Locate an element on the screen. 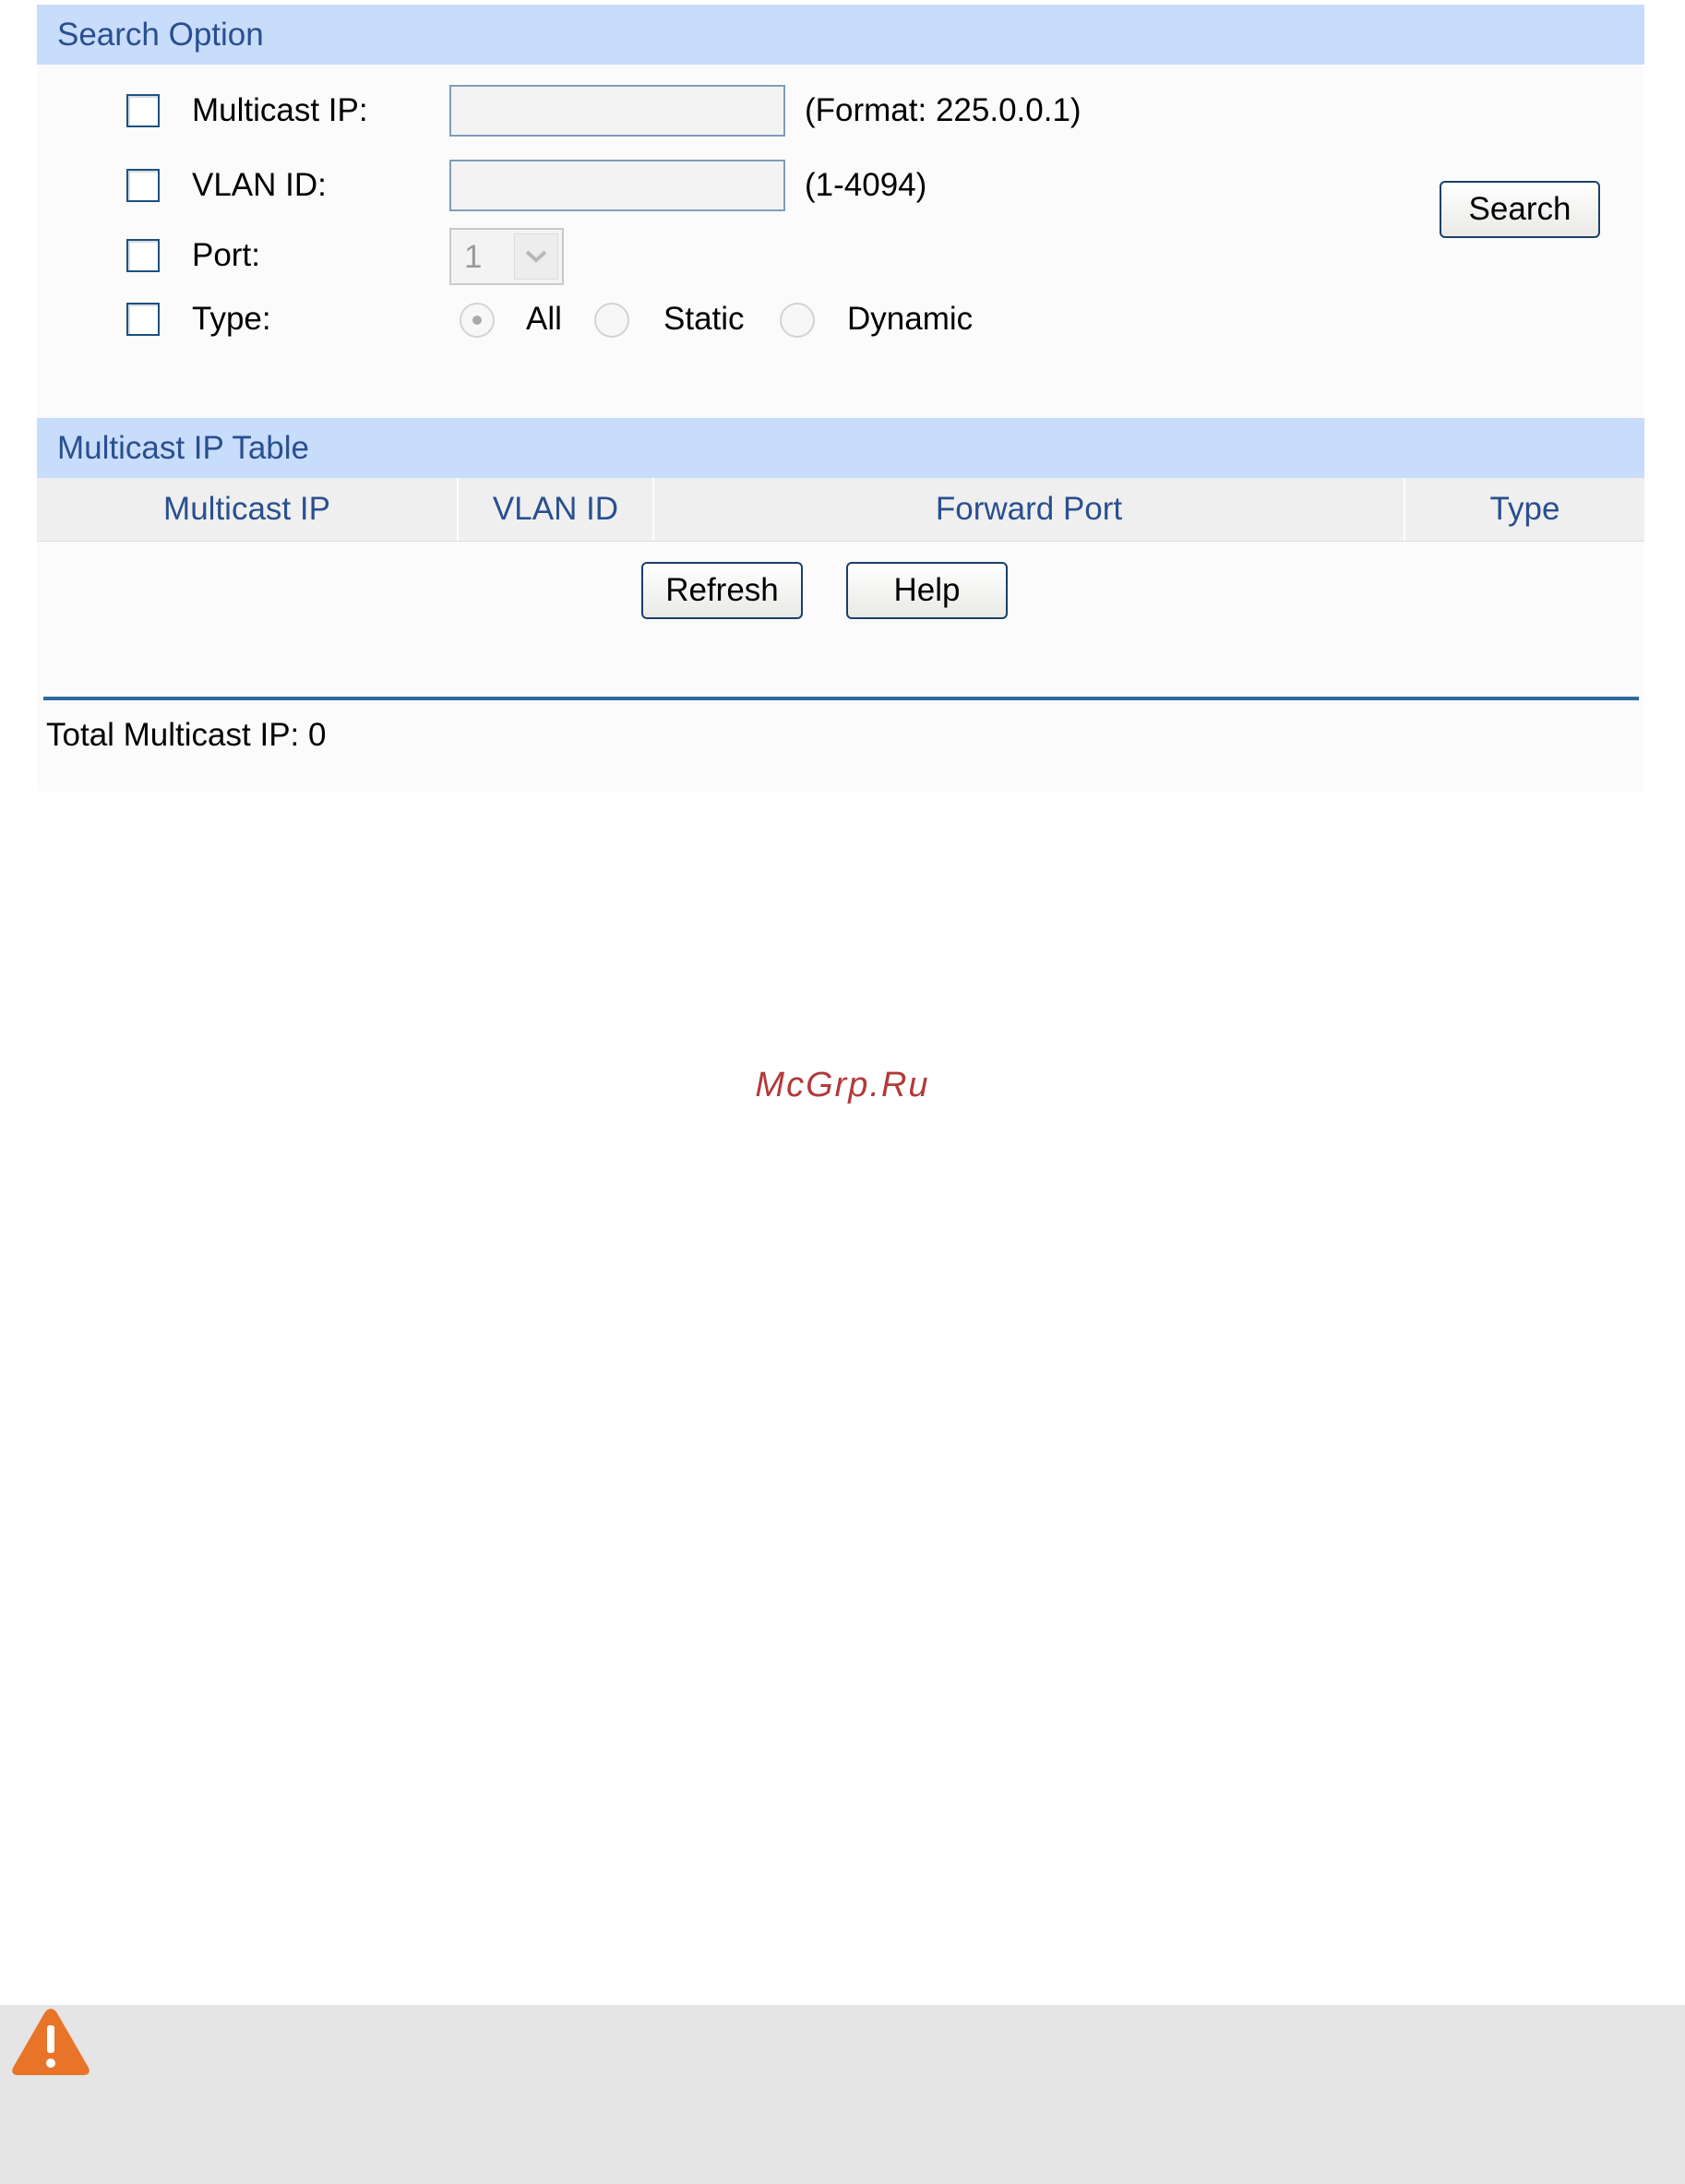 The height and width of the screenshot is (2184, 1685). help-button: Help is located at coordinates (927, 590).